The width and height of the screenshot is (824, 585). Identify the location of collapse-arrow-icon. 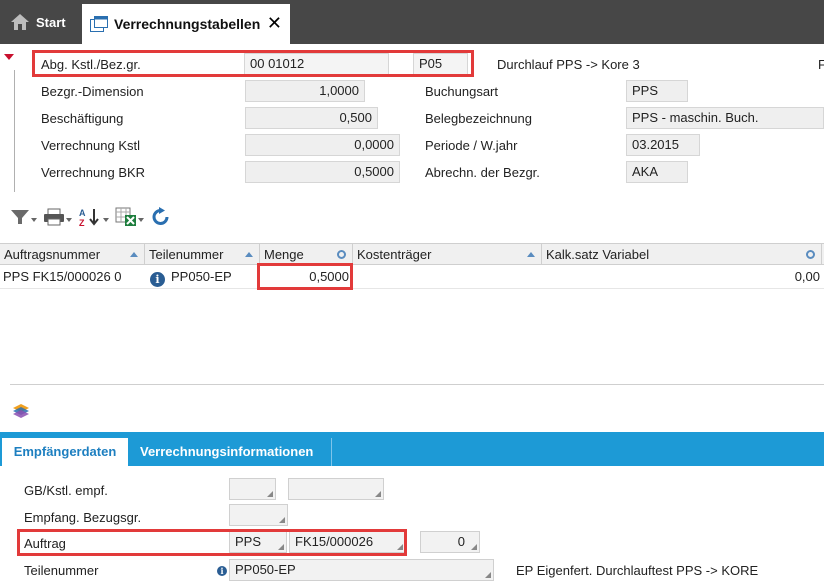
(9, 57).